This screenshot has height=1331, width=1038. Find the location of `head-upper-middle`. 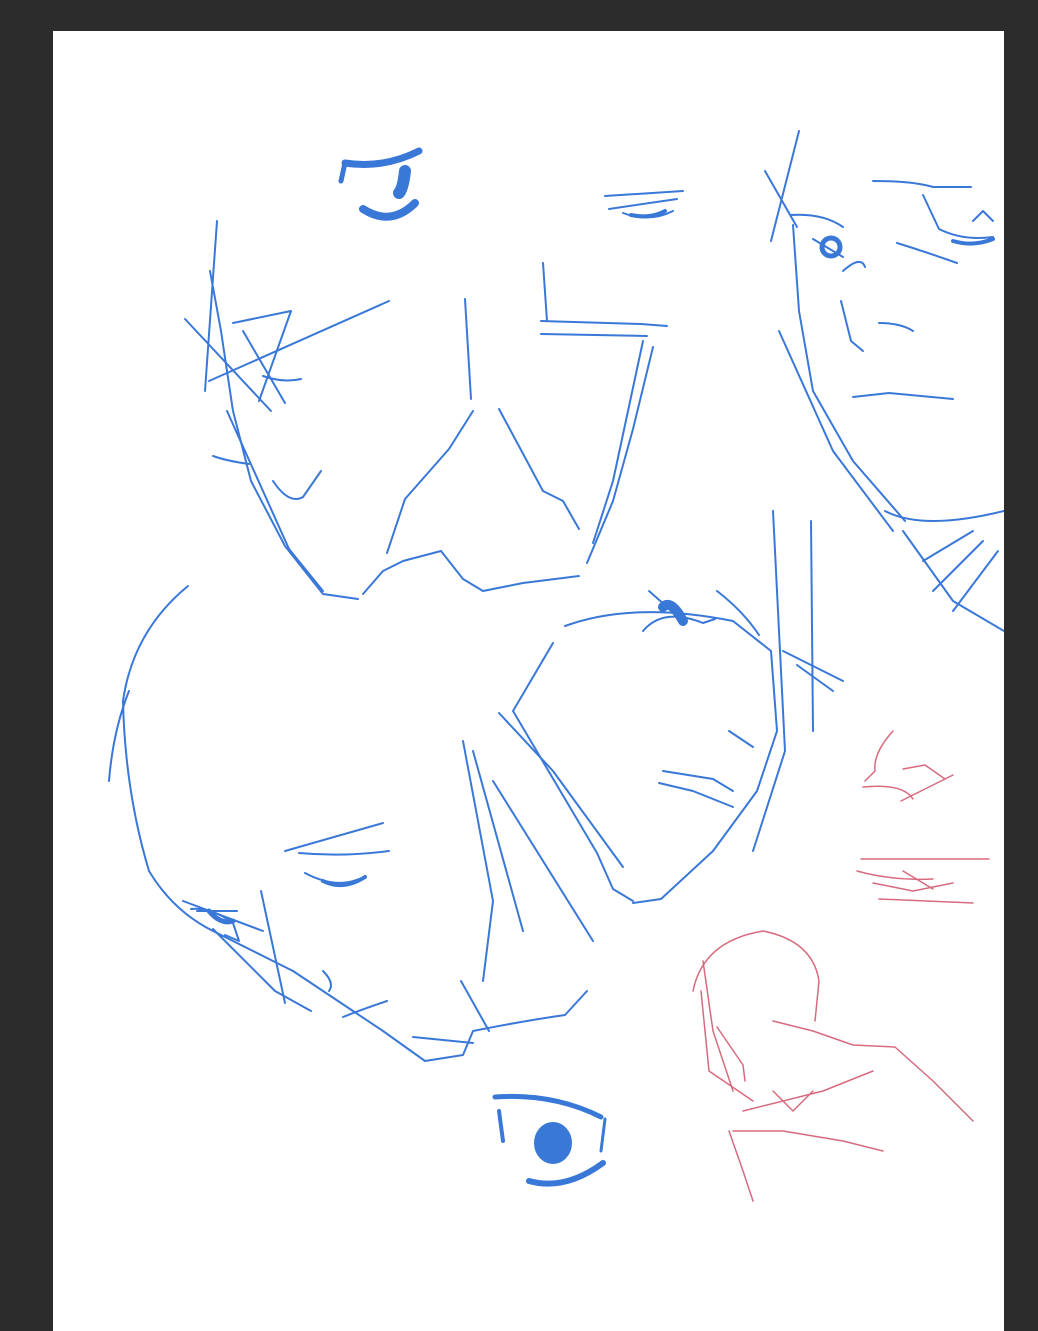

head-upper-middle is located at coordinates (644, 204).